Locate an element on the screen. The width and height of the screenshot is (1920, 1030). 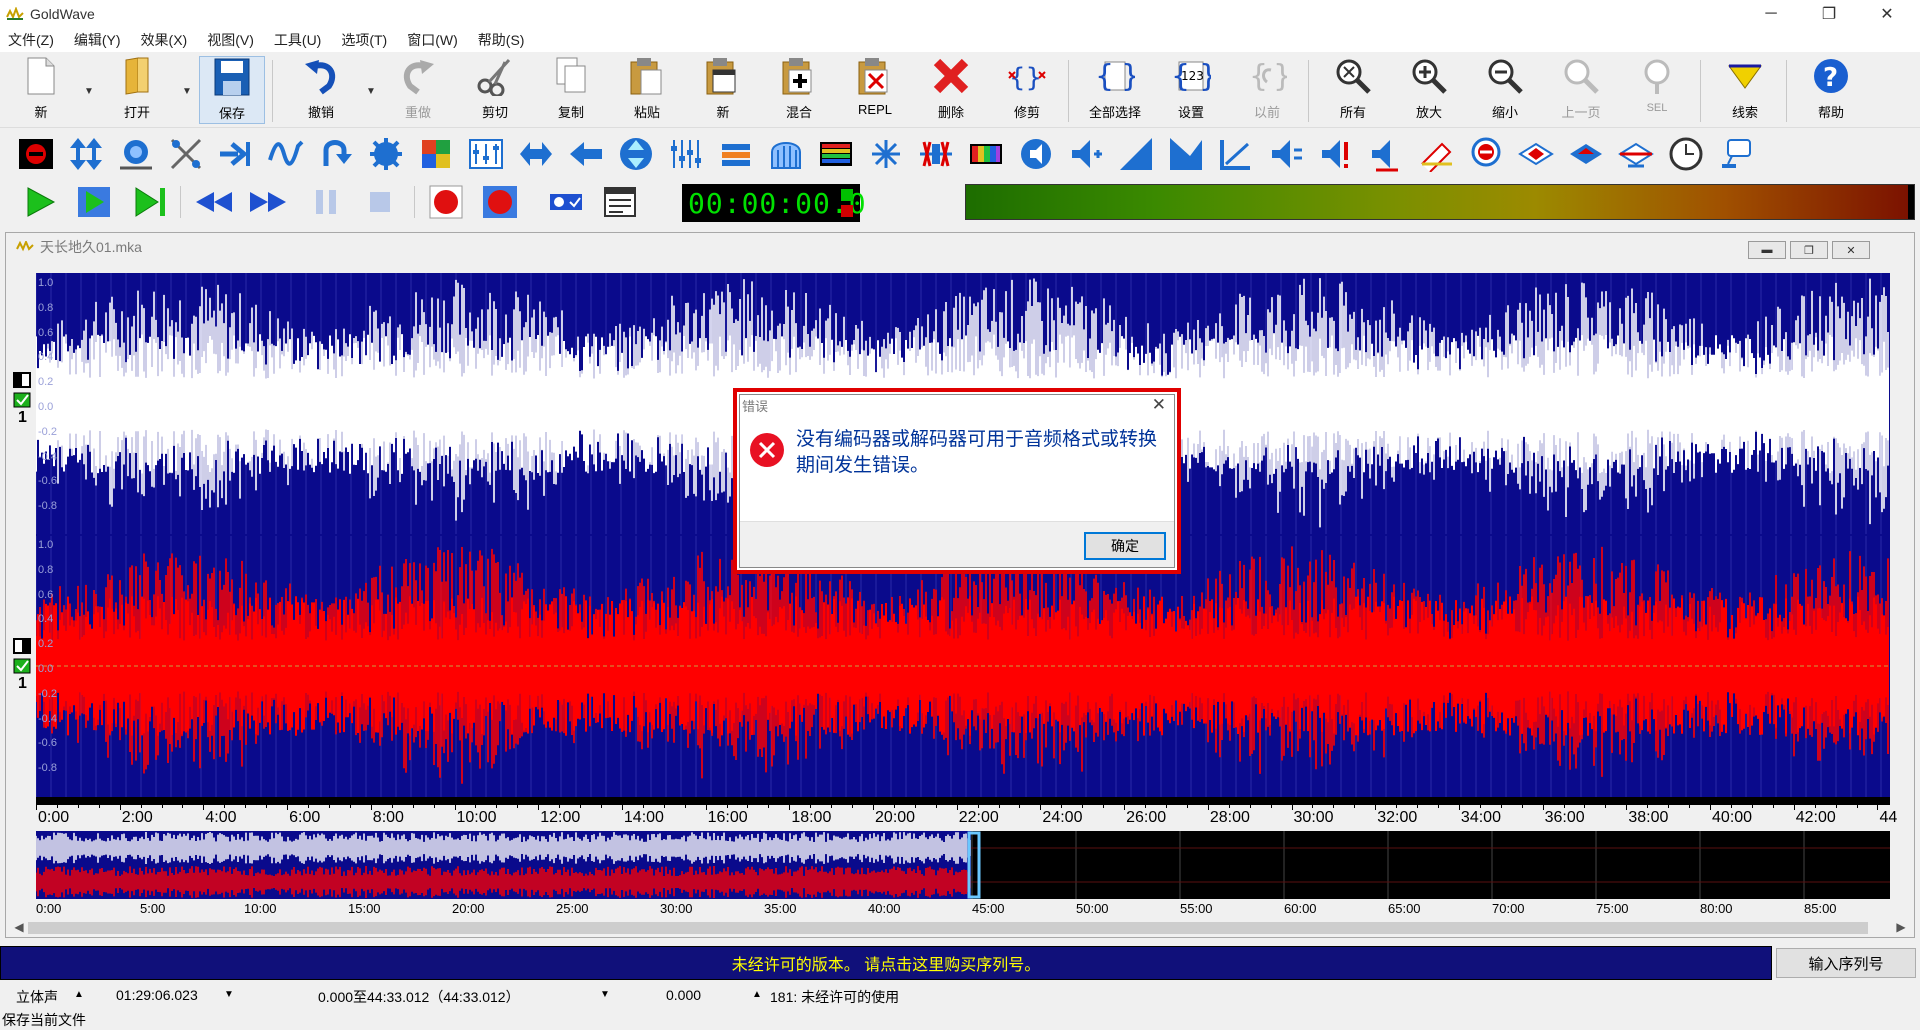
unlicensed-banner: 未经许可的版本。 请点击这里购买序列号。 is located at coordinates (886, 963).